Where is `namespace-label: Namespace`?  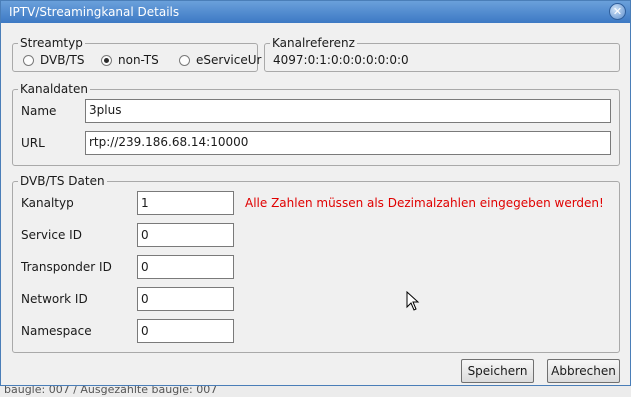 namespace-label: Namespace is located at coordinates (56, 331).